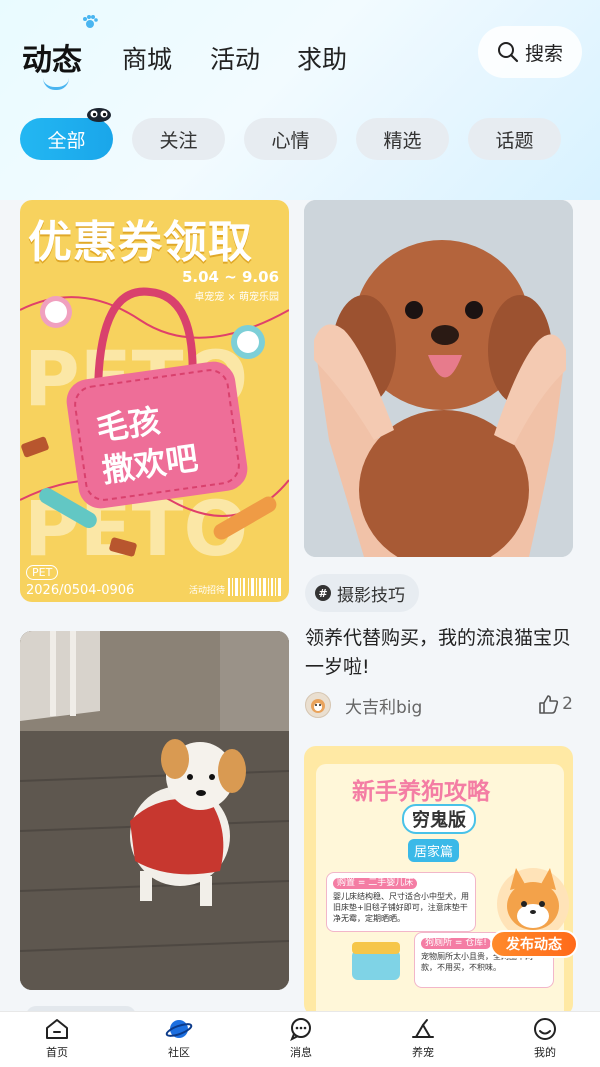  I want to click on search-button: 搜索, so click(530, 52).